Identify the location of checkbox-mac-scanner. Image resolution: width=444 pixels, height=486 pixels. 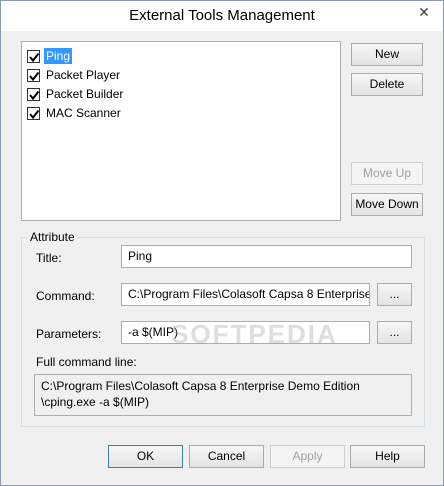
(33, 113).